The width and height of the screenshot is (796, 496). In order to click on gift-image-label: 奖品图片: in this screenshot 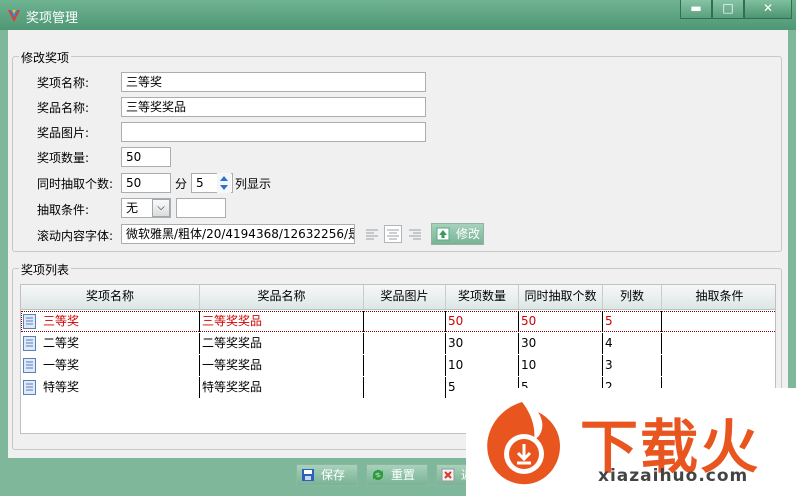, I will do `click(63, 133)`.